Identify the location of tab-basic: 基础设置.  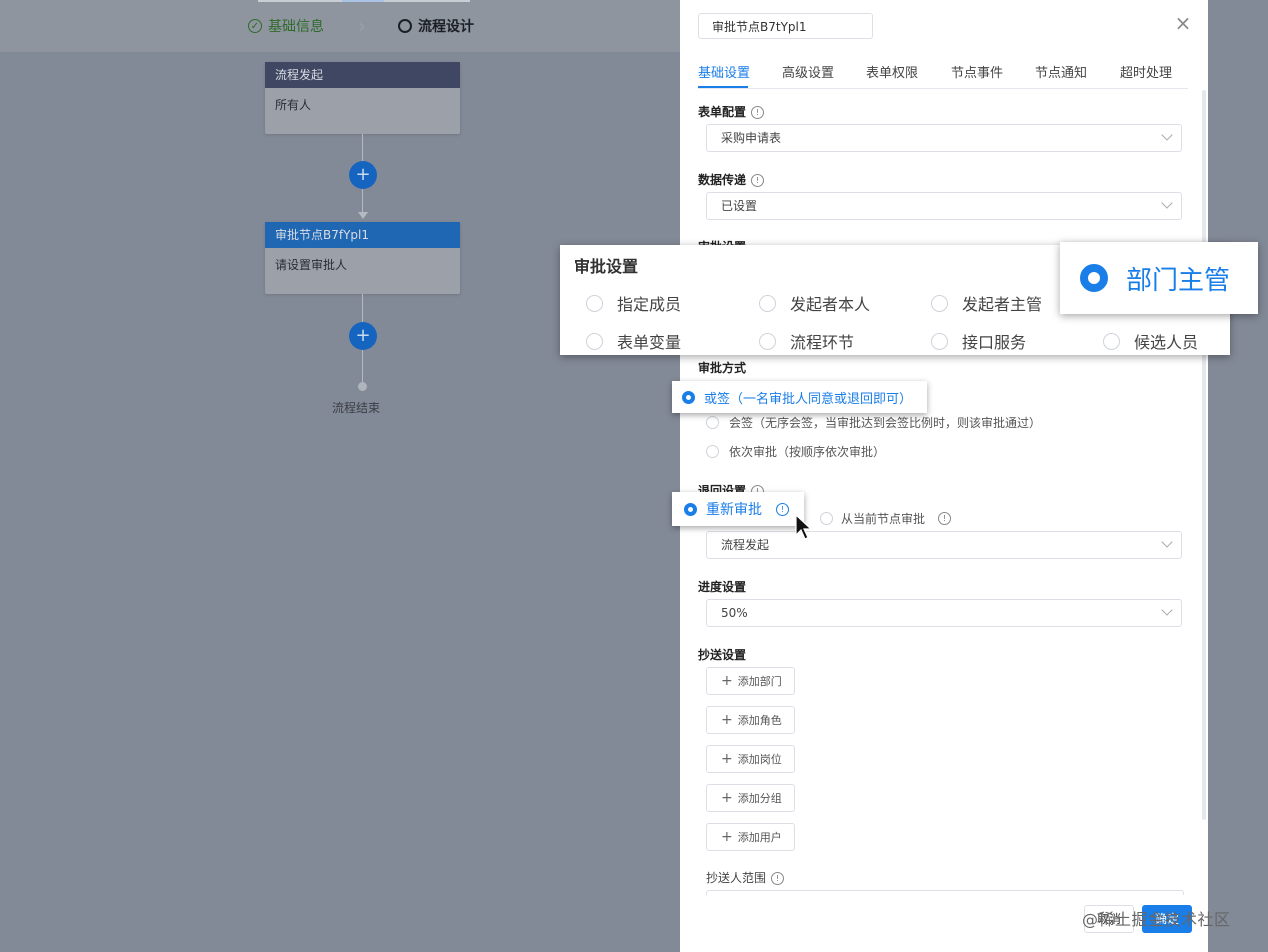
(724, 71).